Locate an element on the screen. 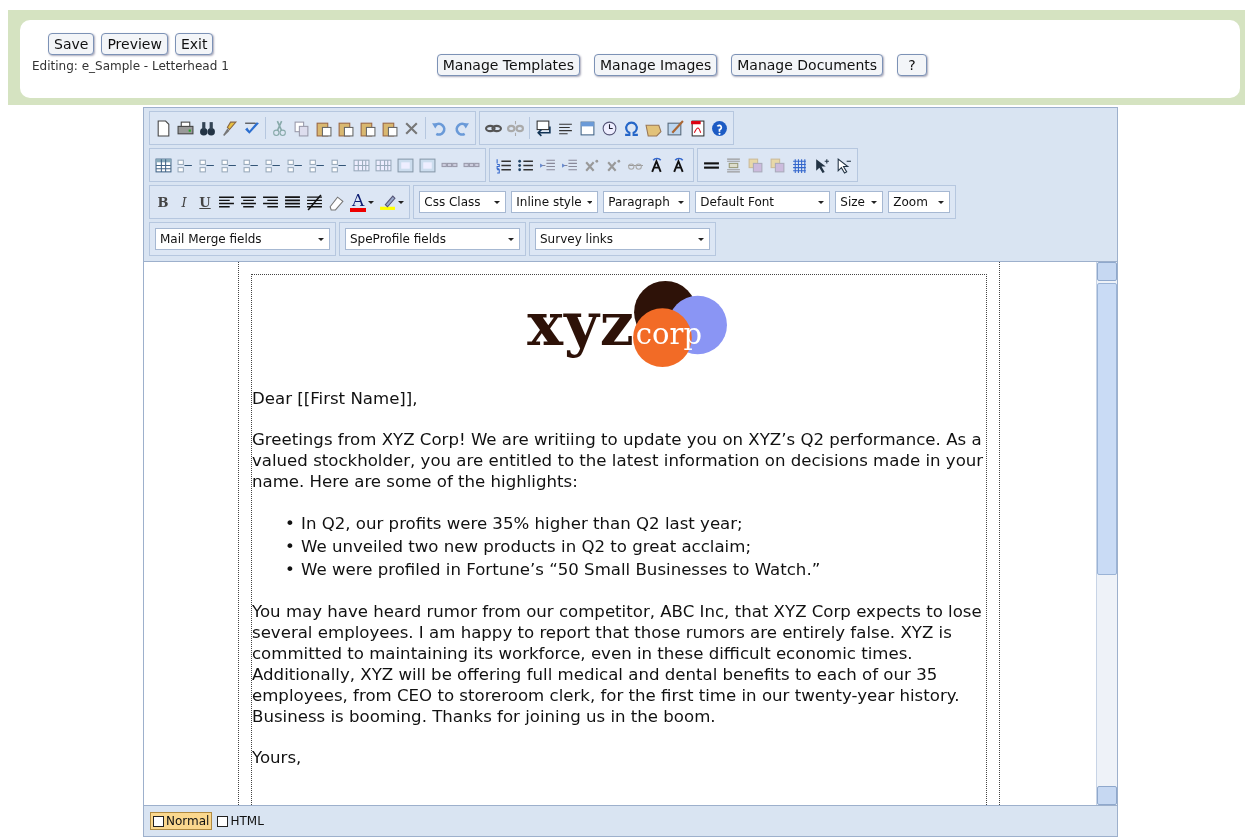 This screenshot has width=1245, height=837. line-break-icon is located at coordinates (543, 128).